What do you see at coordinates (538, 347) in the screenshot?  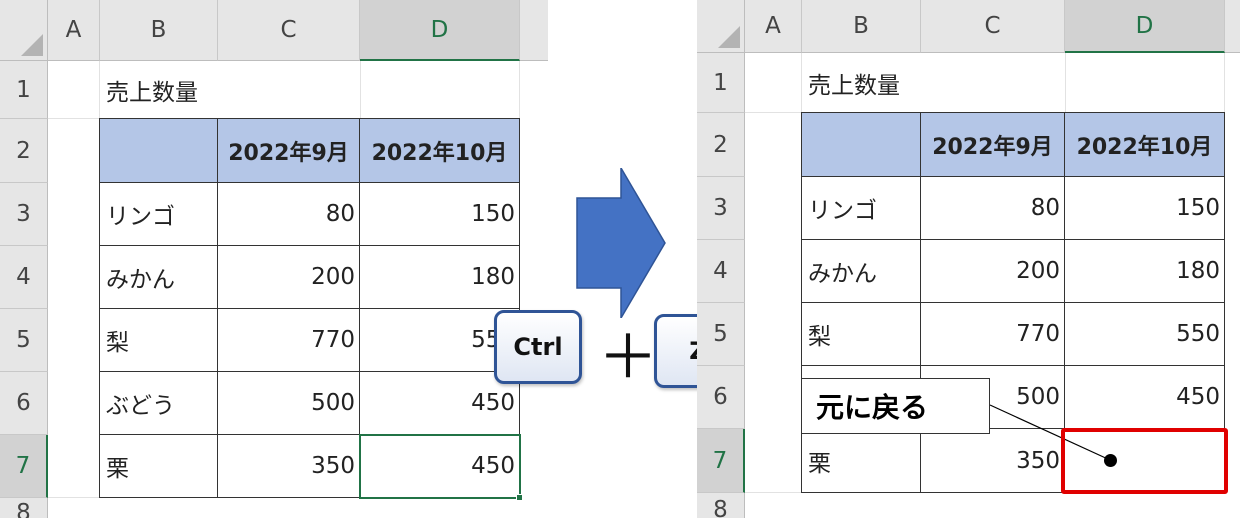 I see `ctrl-key: Ctrl` at bounding box center [538, 347].